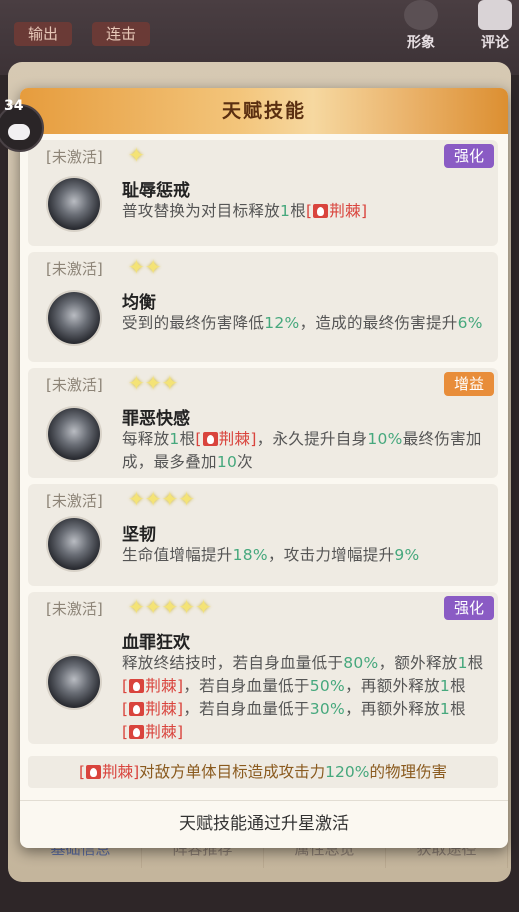  I want to click on skill-description: 每释放1根[荆棘]，永久提升自身10%最终伤害加成，最多叠加10次, so click(307, 451).